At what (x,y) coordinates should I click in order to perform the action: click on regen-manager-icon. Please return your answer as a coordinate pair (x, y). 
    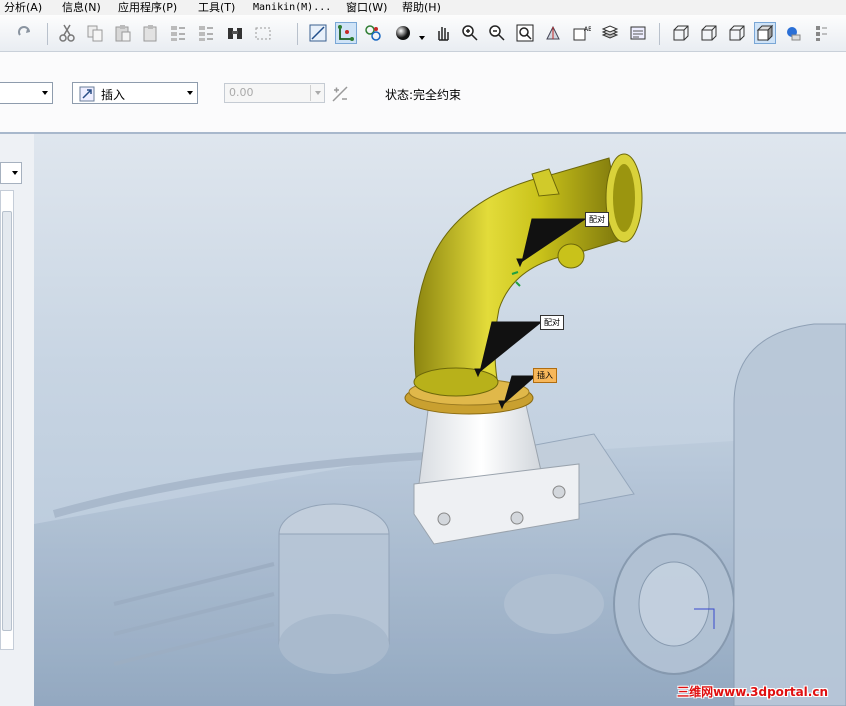
    Looking at the image, I should click on (206, 33).